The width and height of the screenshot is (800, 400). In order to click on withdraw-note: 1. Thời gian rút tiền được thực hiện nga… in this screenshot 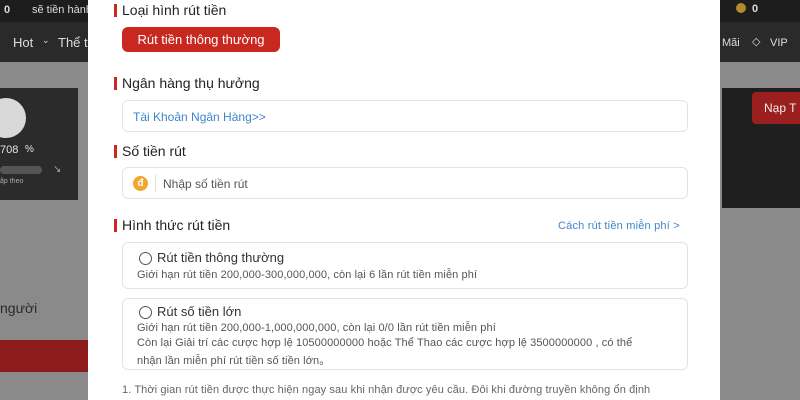, I will do `click(386, 390)`.